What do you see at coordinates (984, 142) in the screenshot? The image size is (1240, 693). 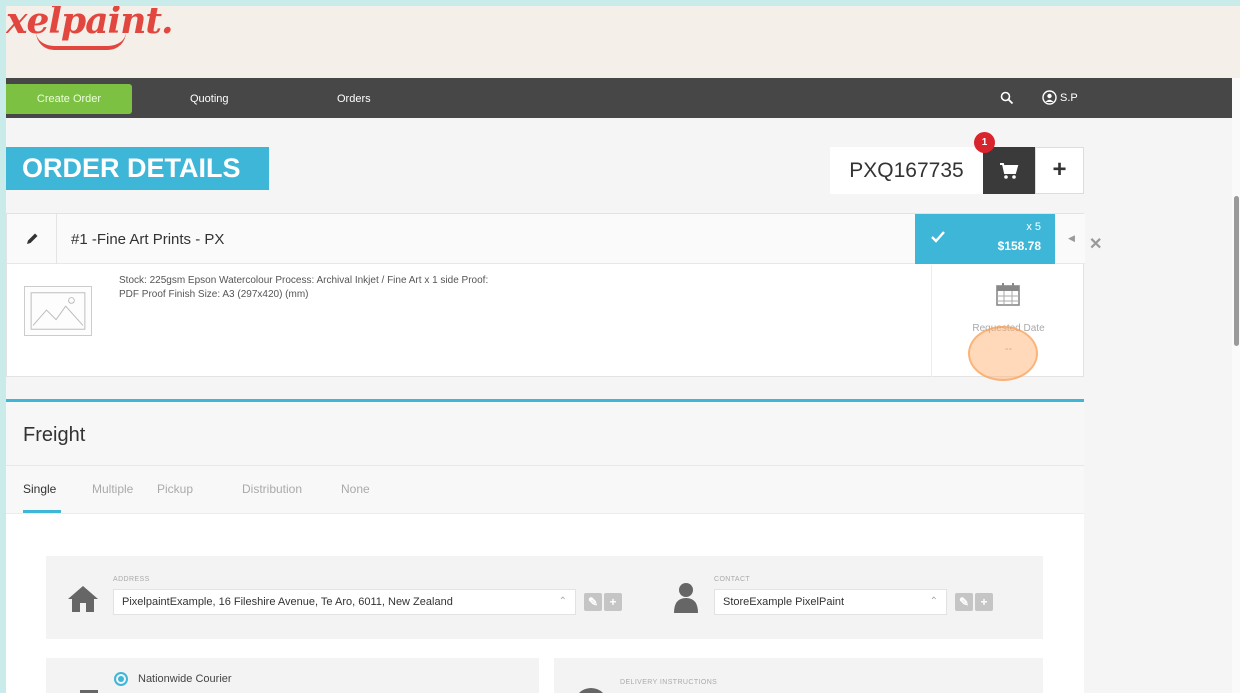 I see `cart-count-badge: 1` at bounding box center [984, 142].